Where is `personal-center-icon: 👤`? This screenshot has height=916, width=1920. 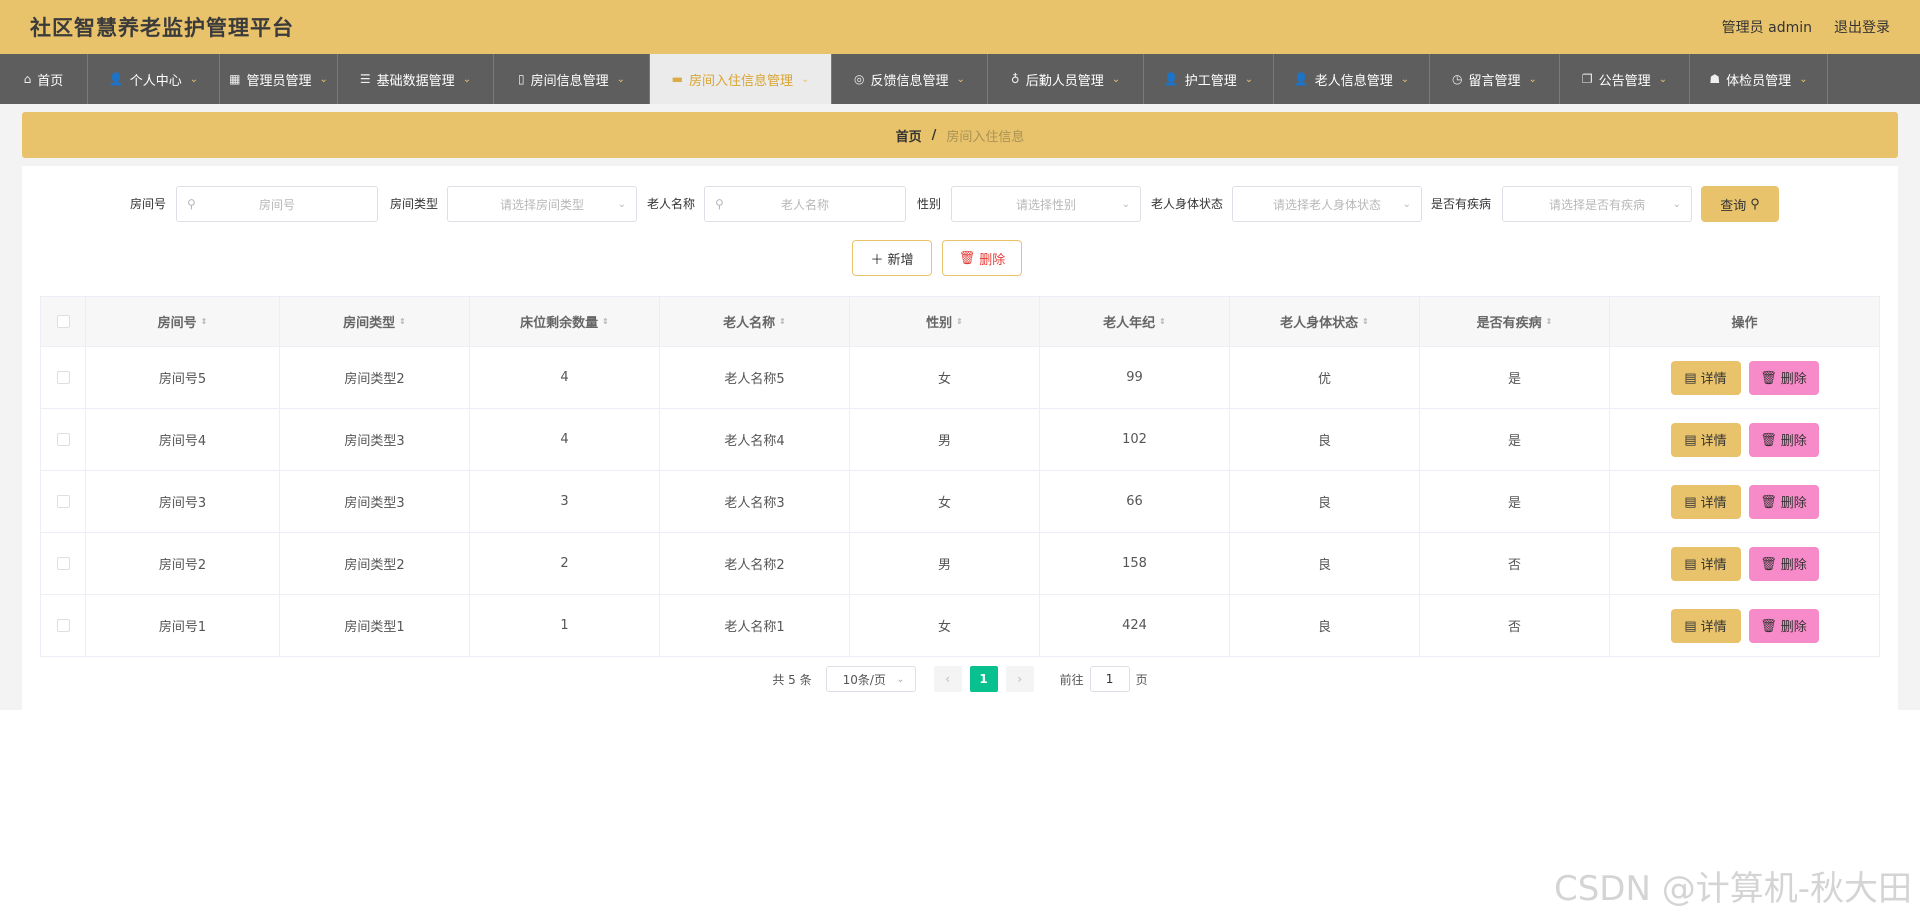 personal-center-icon: 👤 is located at coordinates (116, 79).